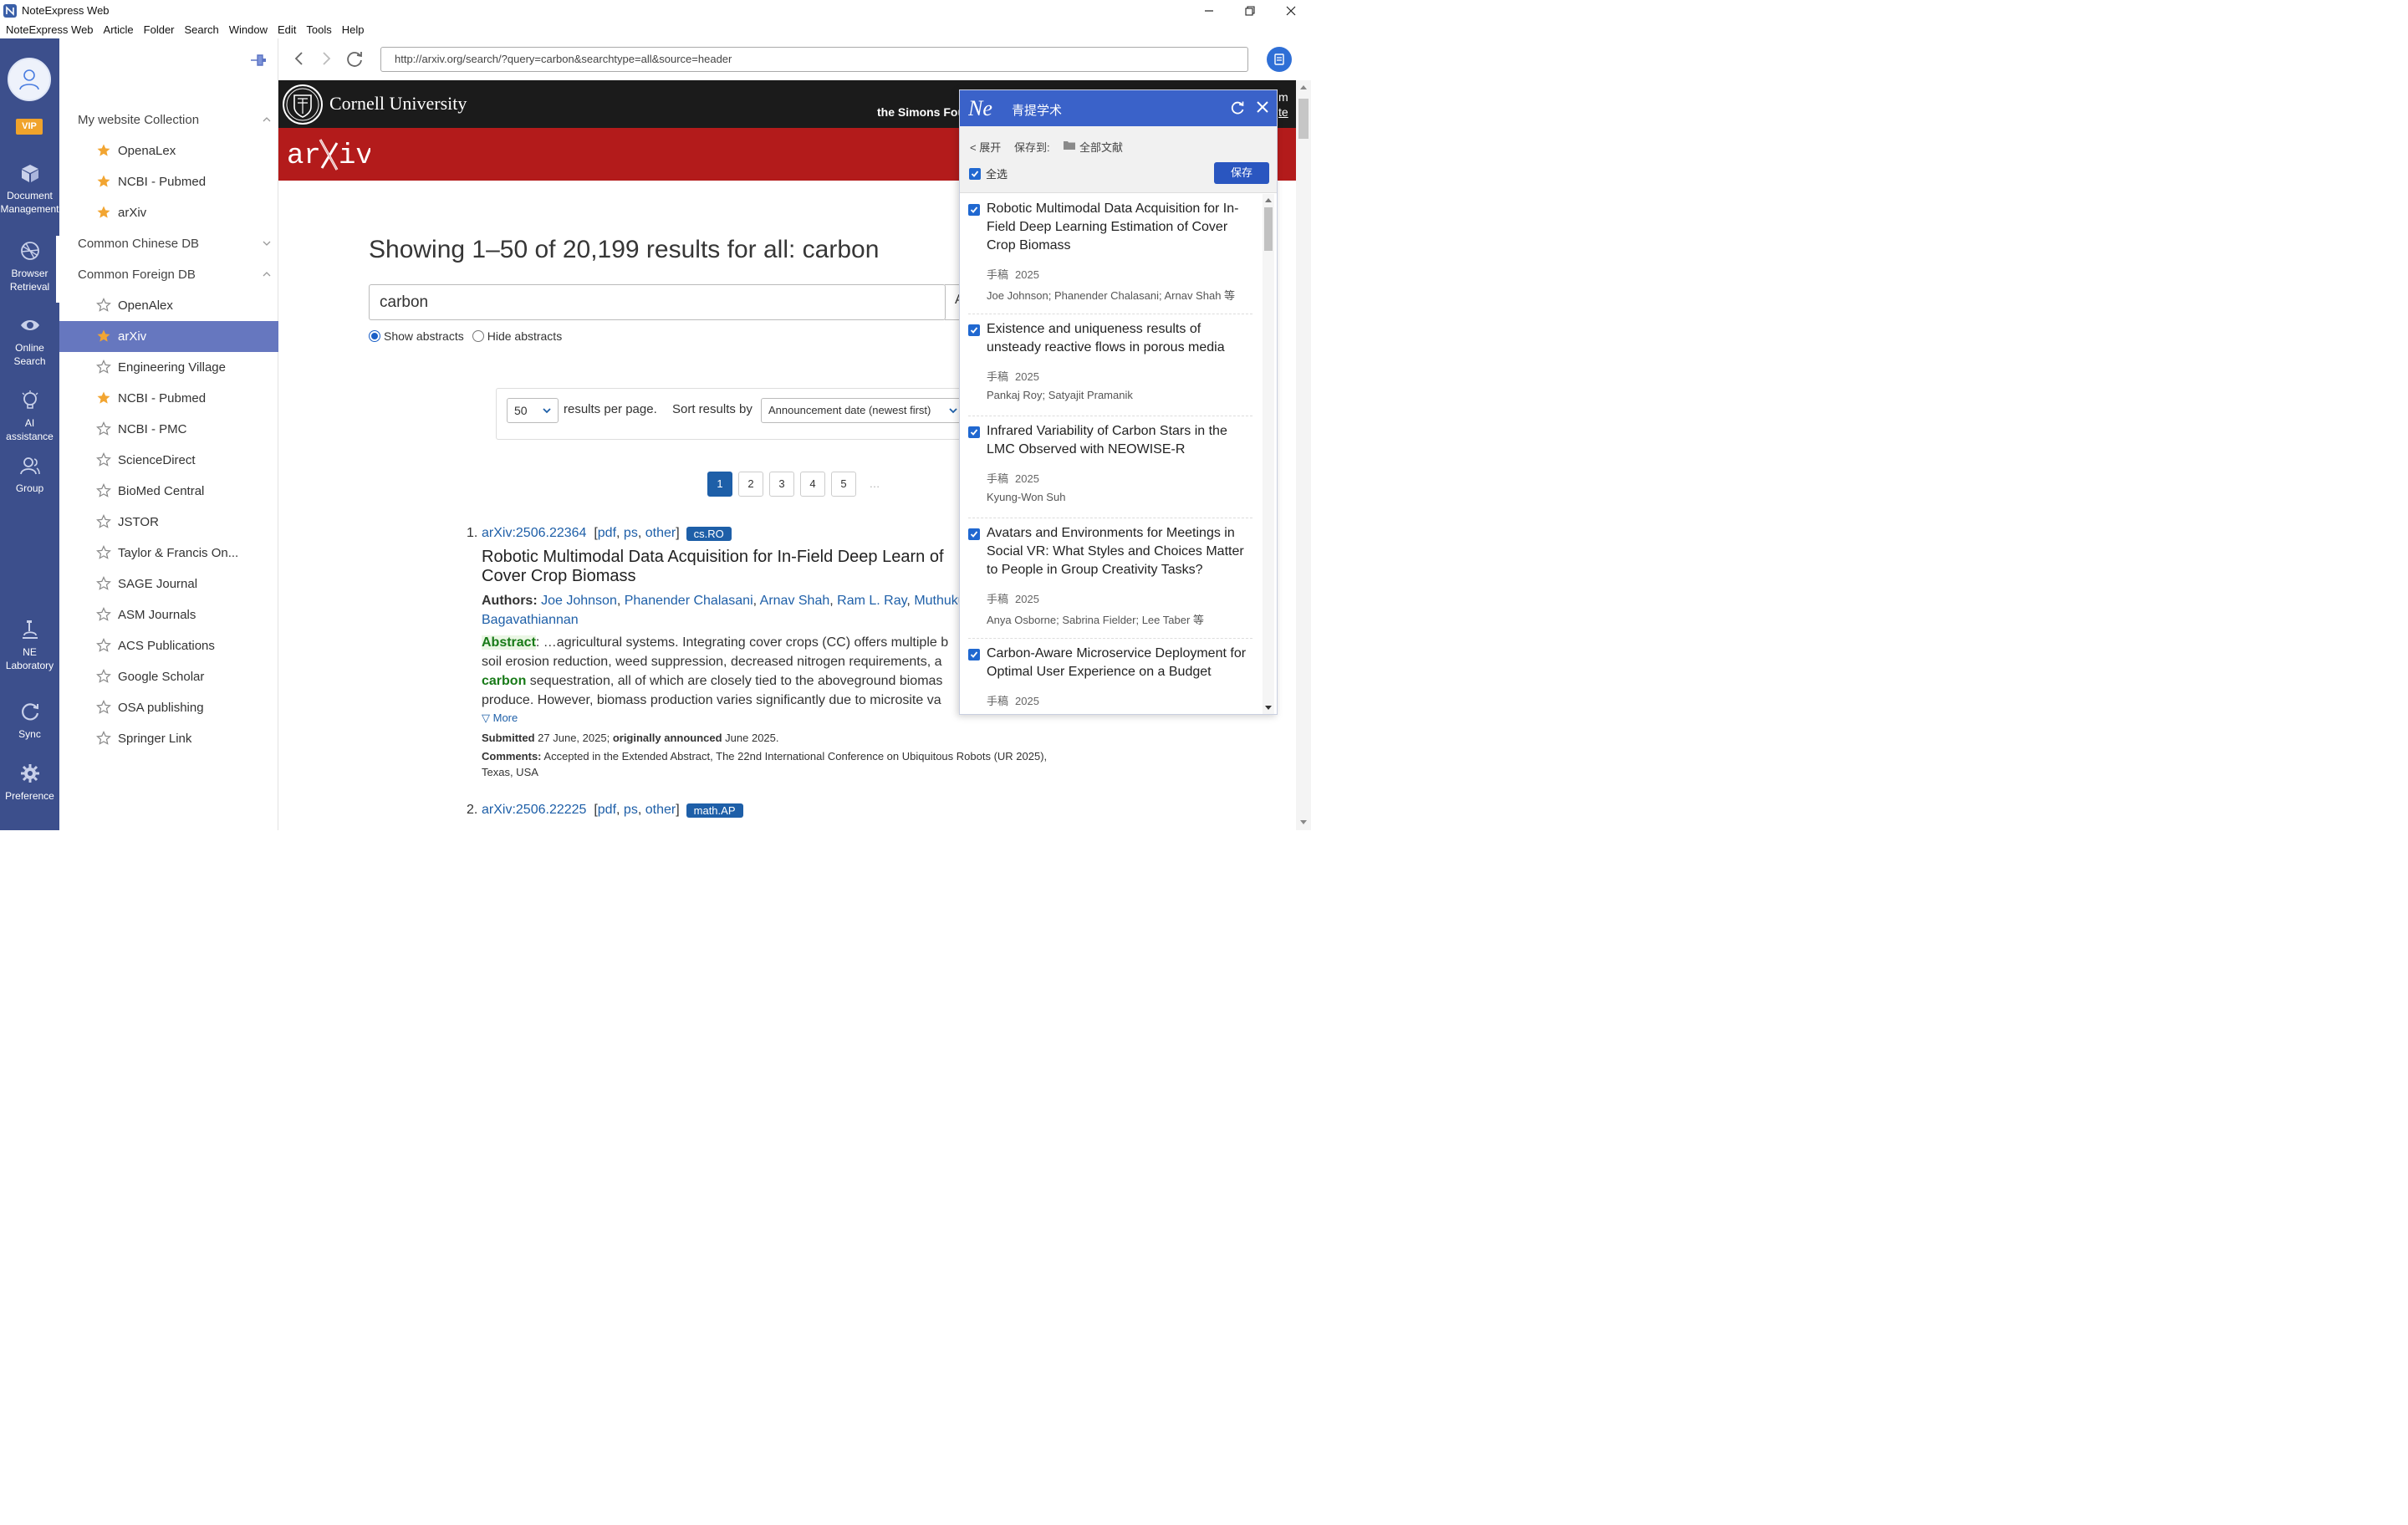  What do you see at coordinates (329, 154) in the screenshot?
I see `arxiv-logo: ar iv` at bounding box center [329, 154].